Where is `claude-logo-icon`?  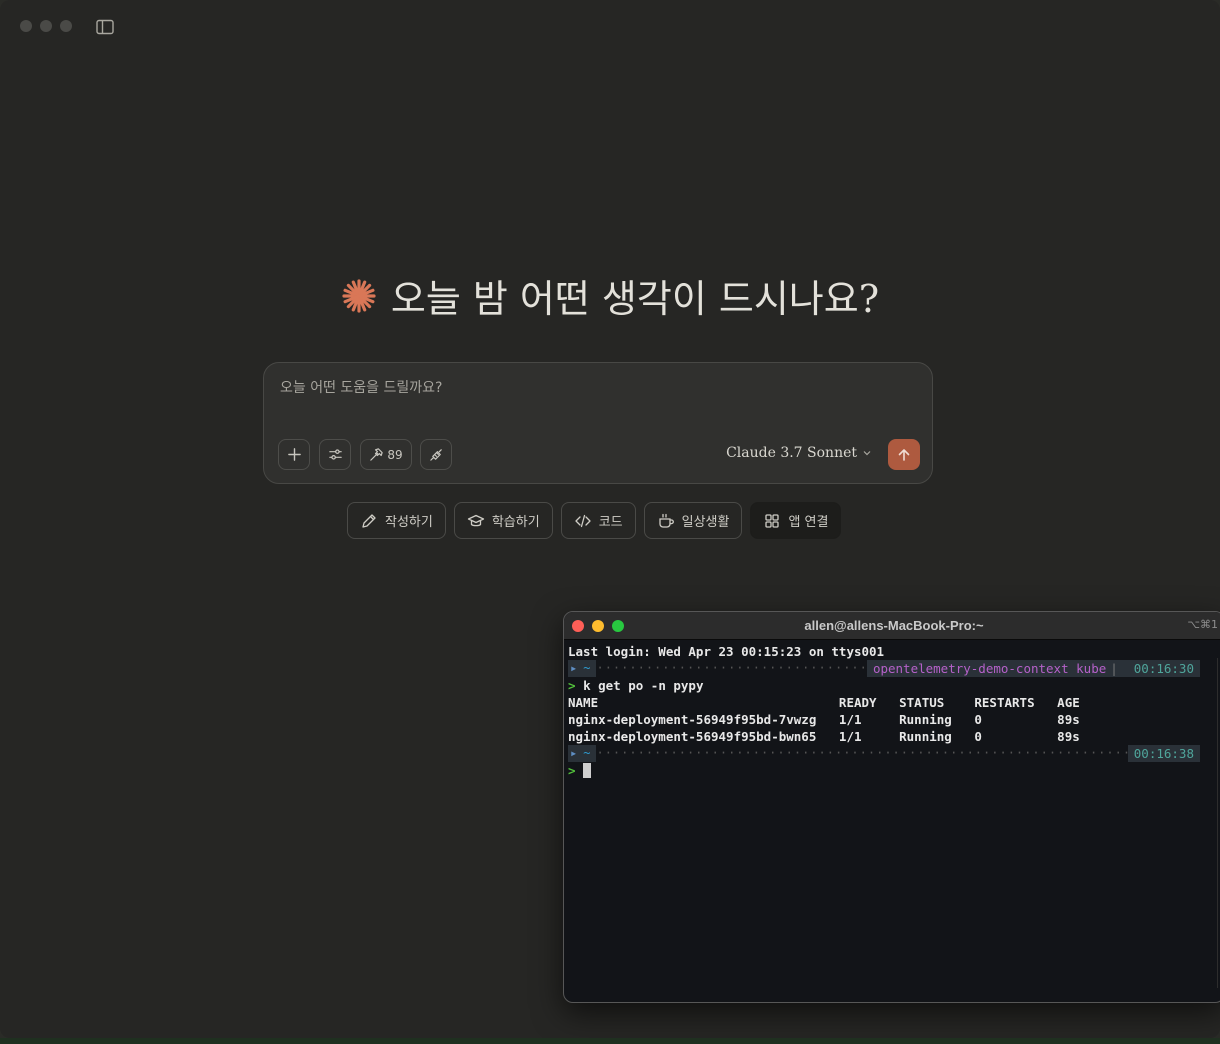 claude-logo-icon is located at coordinates (359, 295).